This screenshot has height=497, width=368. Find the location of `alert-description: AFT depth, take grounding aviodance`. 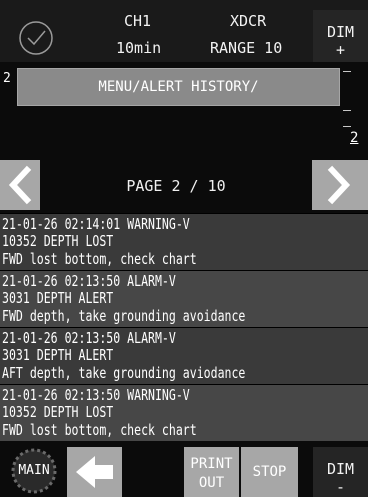

alert-description: AFT depth, take grounding aviodance is located at coordinates (124, 373).